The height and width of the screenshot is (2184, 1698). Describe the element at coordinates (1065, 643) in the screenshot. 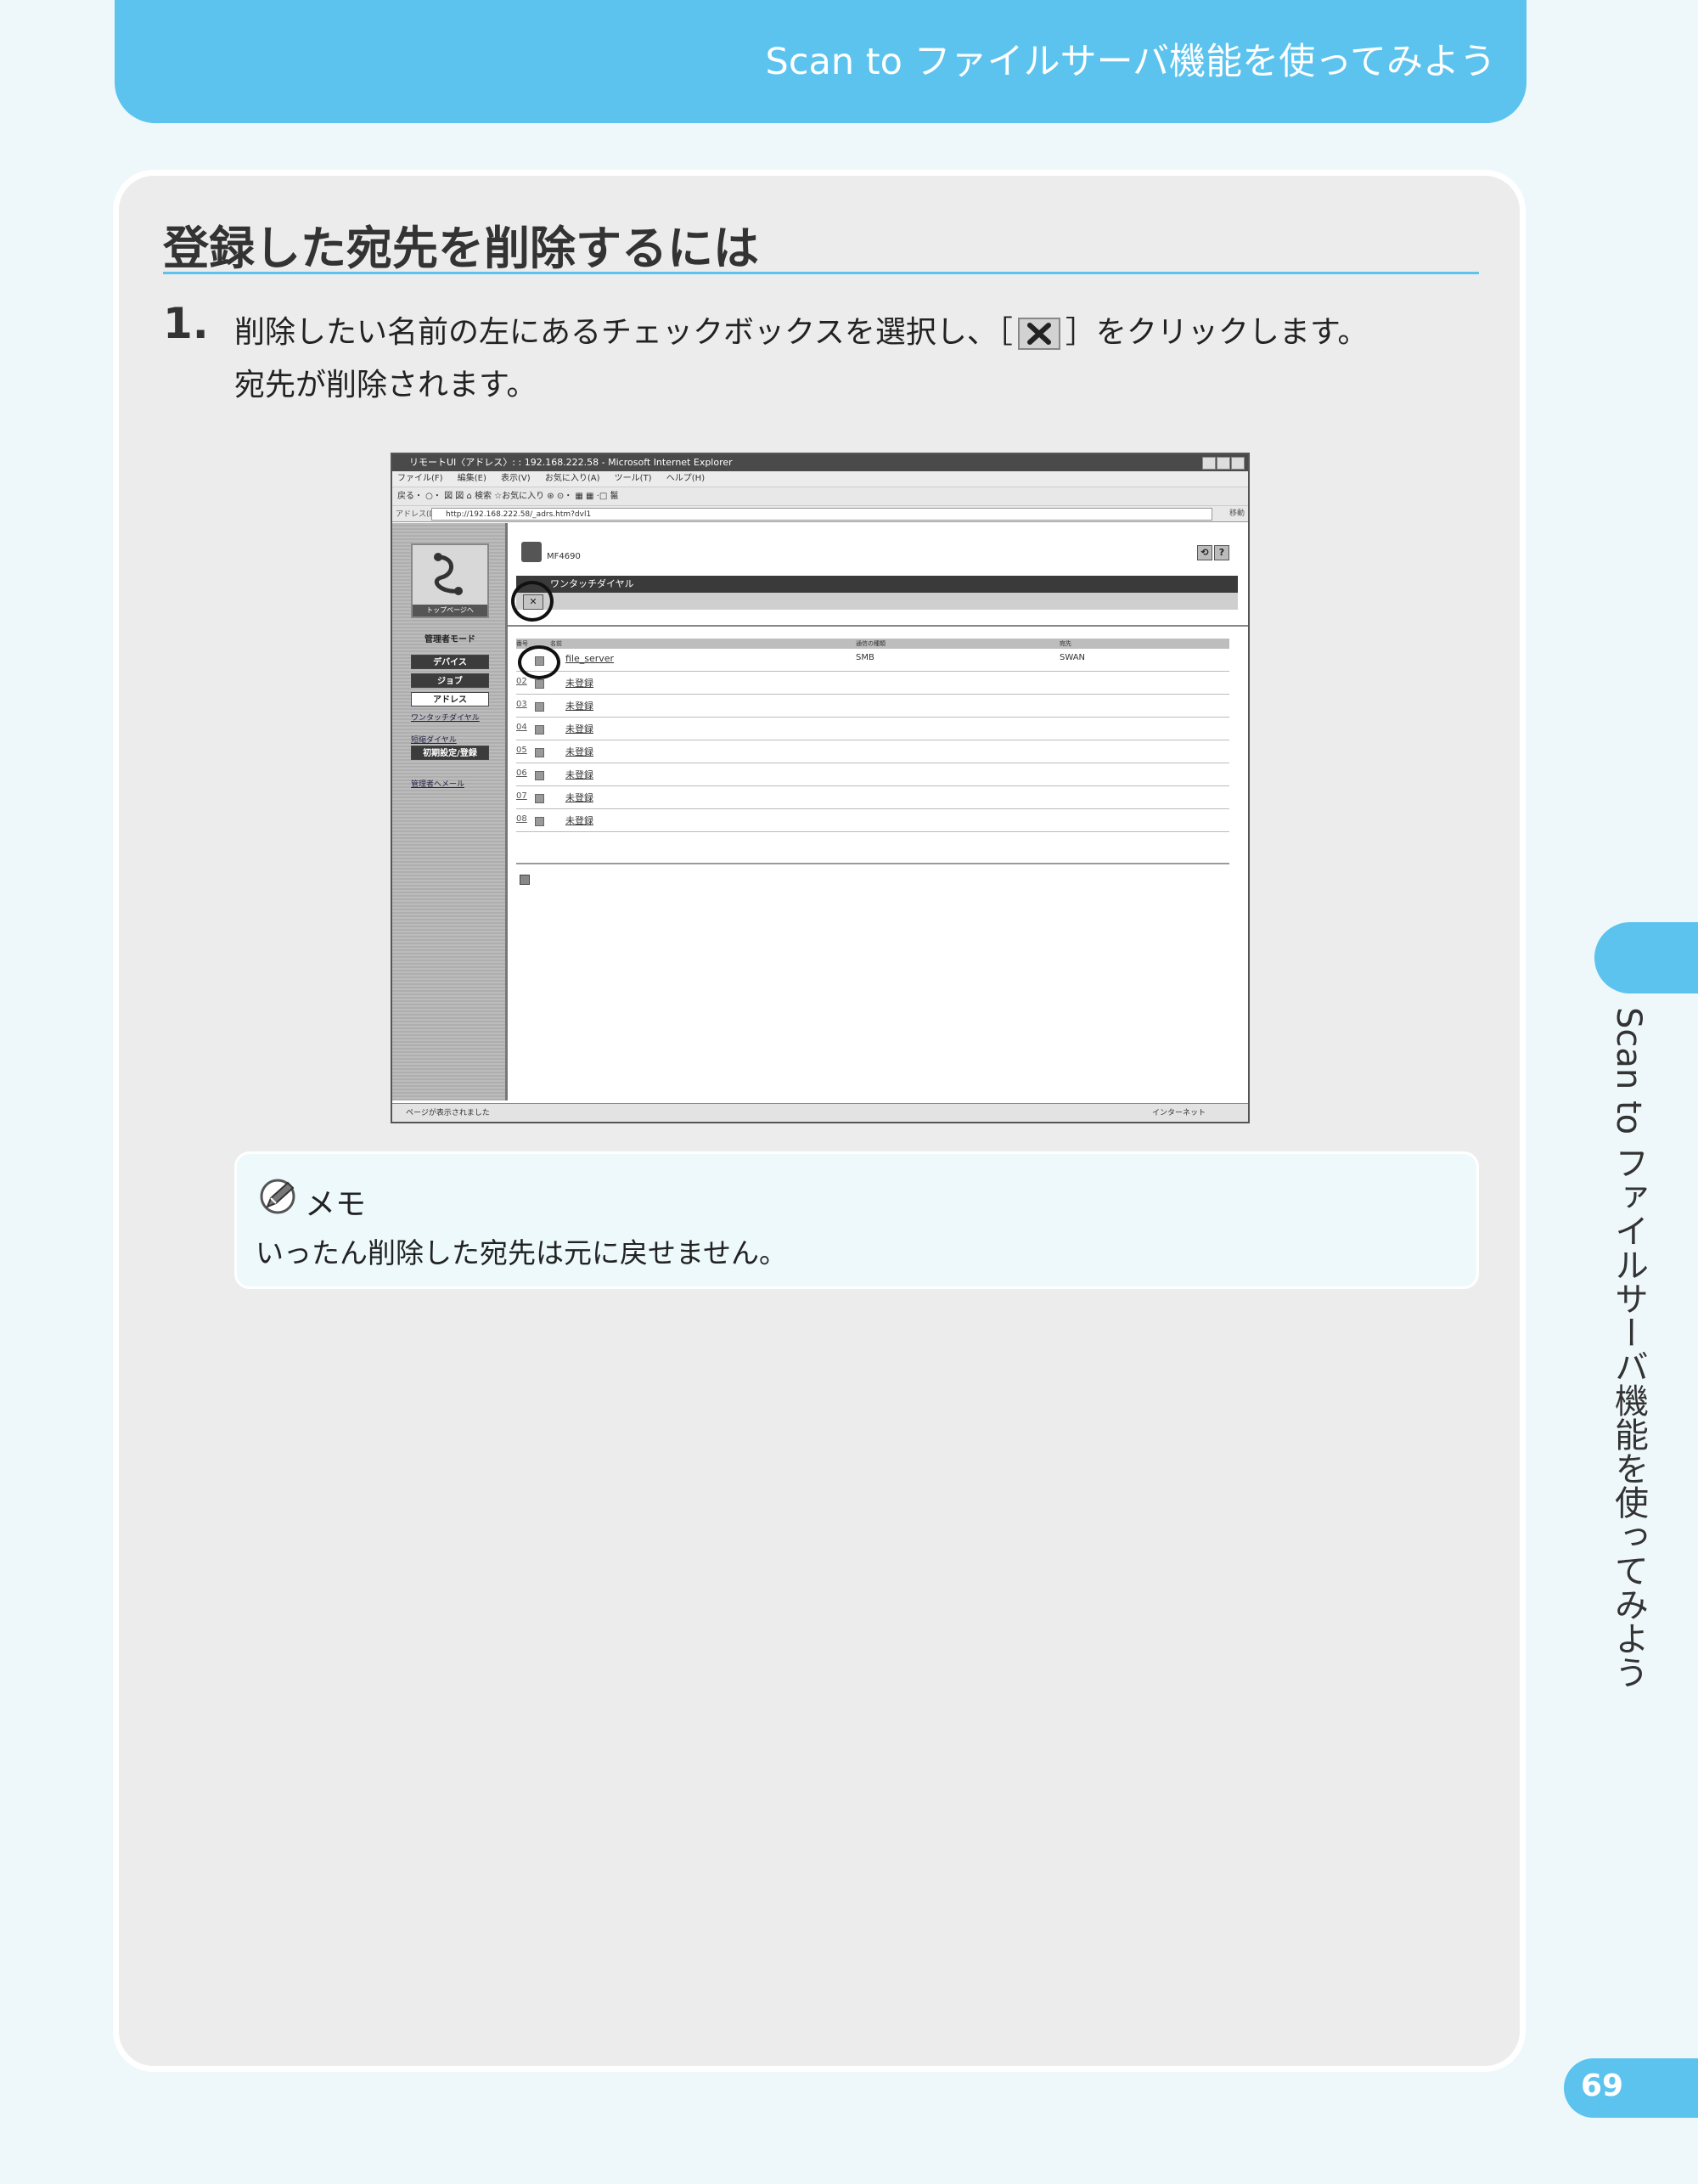

I see `col-dest: 宛先` at that location.